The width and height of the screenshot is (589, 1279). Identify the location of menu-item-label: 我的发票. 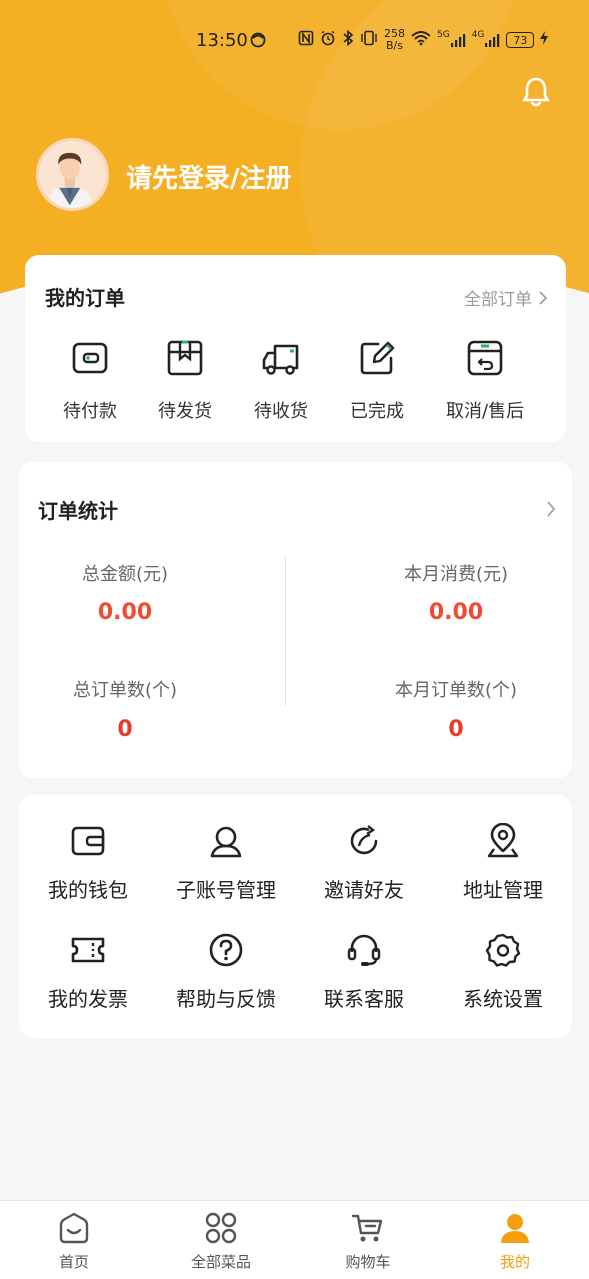
(88, 999).